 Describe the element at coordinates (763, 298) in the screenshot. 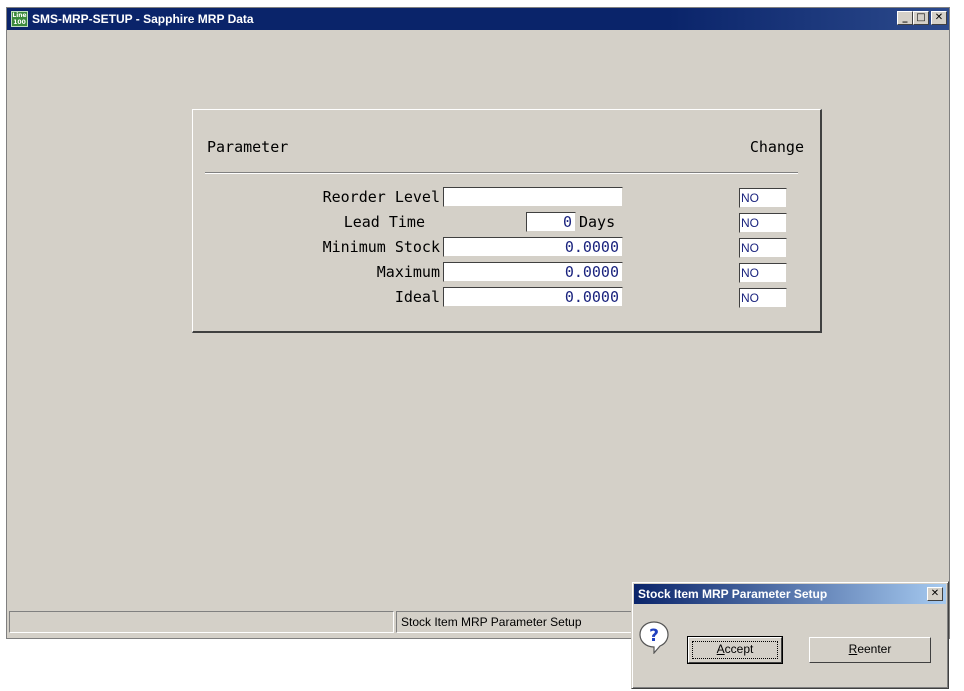

I see `ideal-change: NO` at that location.